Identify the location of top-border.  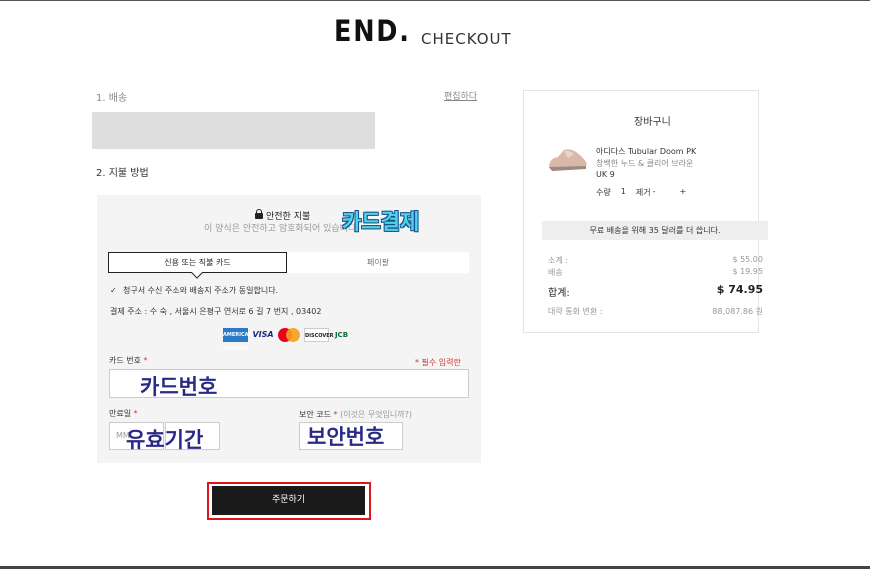
(435, 0).